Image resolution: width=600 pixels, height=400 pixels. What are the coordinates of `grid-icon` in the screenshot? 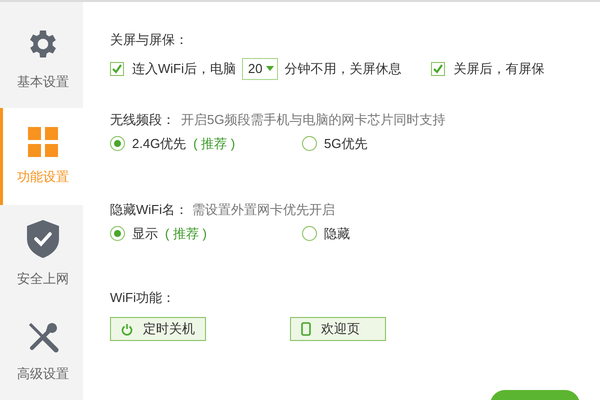 It's located at (43, 141).